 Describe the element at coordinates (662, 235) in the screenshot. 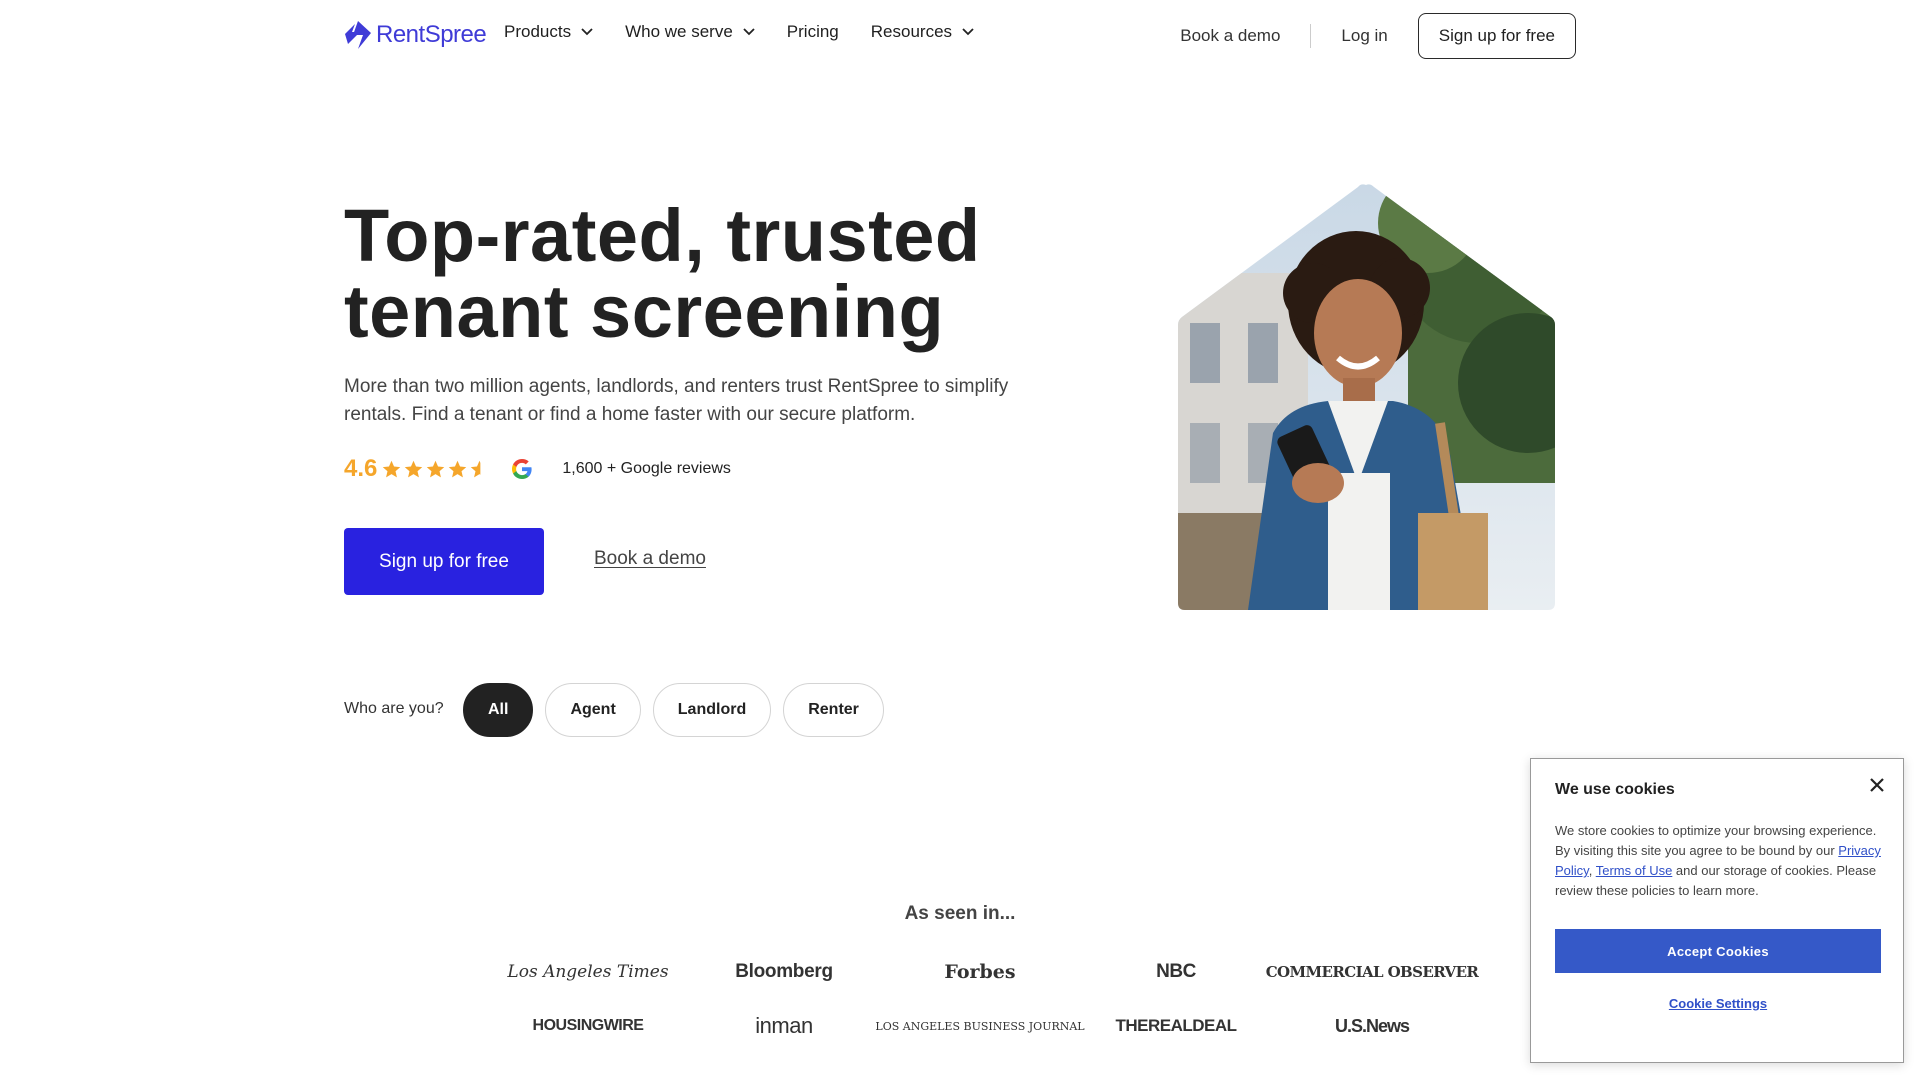

I see `hero-title-line1: Top-rated, trusted` at that location.